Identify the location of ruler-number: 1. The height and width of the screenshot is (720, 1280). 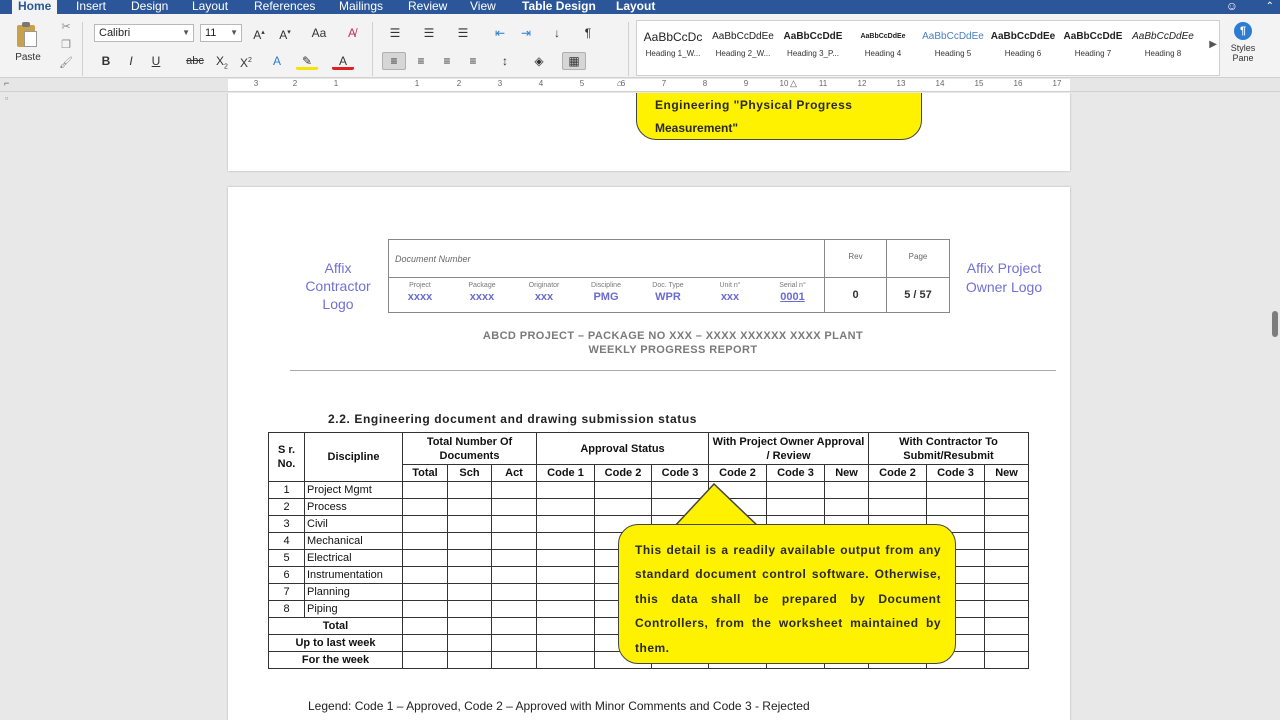
(417, 83).